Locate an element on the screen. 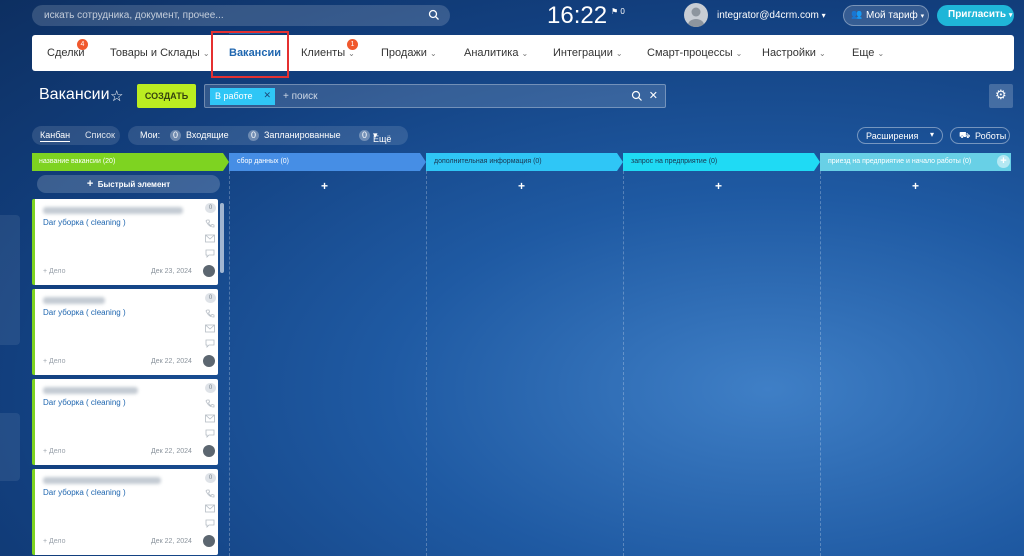 This screenshot has height=556, width=1024. column-title: приезд на предприятие и начало работы is located at coordinates (894, 161).